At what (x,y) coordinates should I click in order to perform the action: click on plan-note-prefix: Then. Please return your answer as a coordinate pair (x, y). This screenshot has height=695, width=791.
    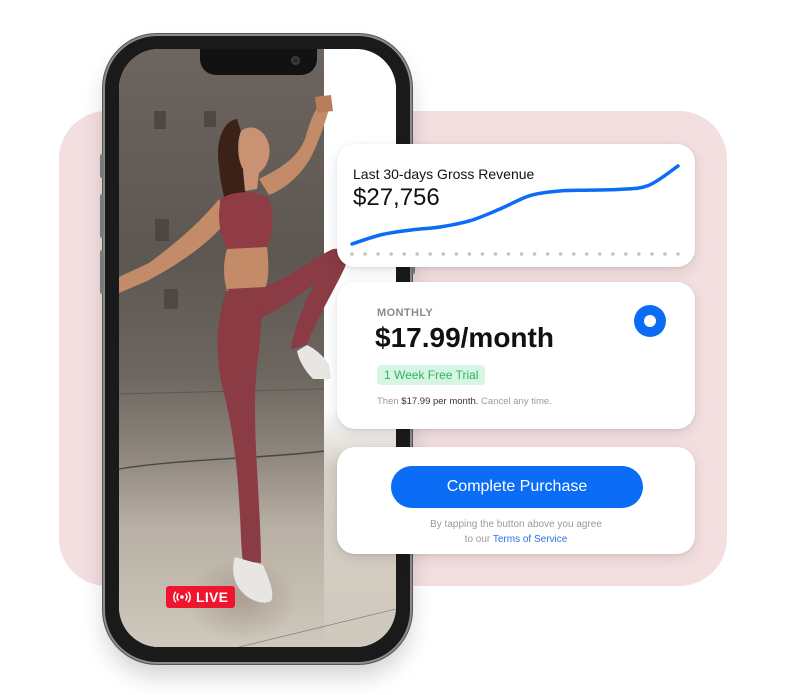
    Looking at the image, I should click on (388, 401).